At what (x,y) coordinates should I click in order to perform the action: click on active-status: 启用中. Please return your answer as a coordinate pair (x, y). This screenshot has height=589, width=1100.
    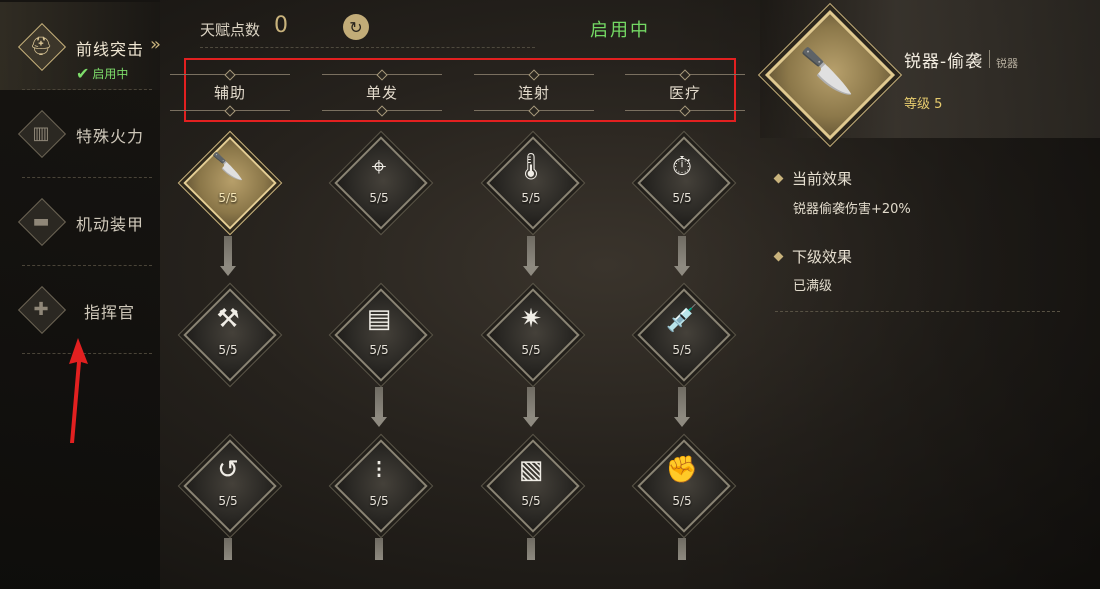
    Looking at the image, I should click on (620, 30).